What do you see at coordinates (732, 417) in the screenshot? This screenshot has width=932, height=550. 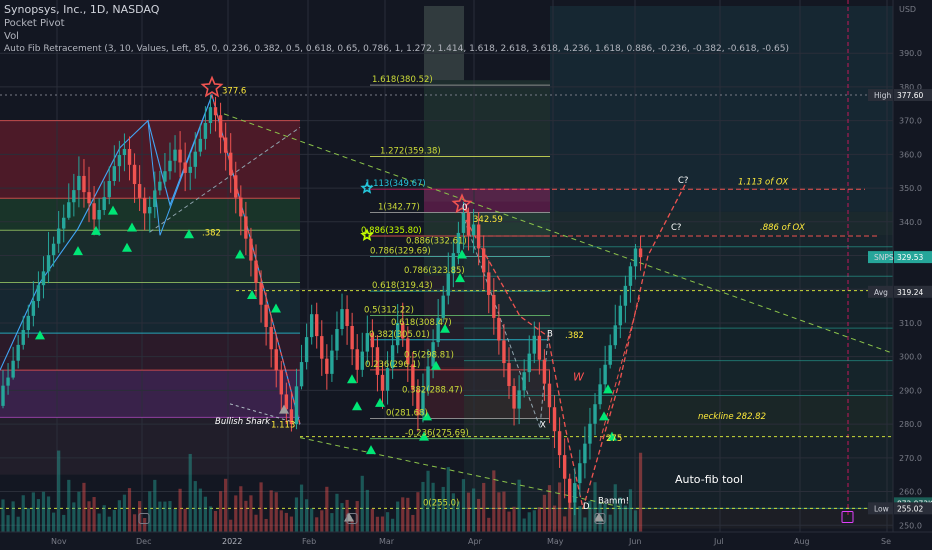 I see `chart-annotation: neckline 282.82` at bounding box center [732, 417].